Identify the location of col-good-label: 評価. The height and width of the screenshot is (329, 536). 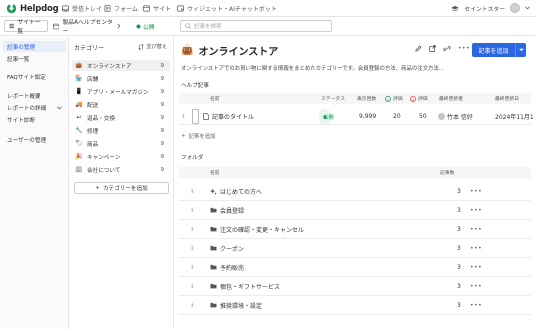
(398, 99).